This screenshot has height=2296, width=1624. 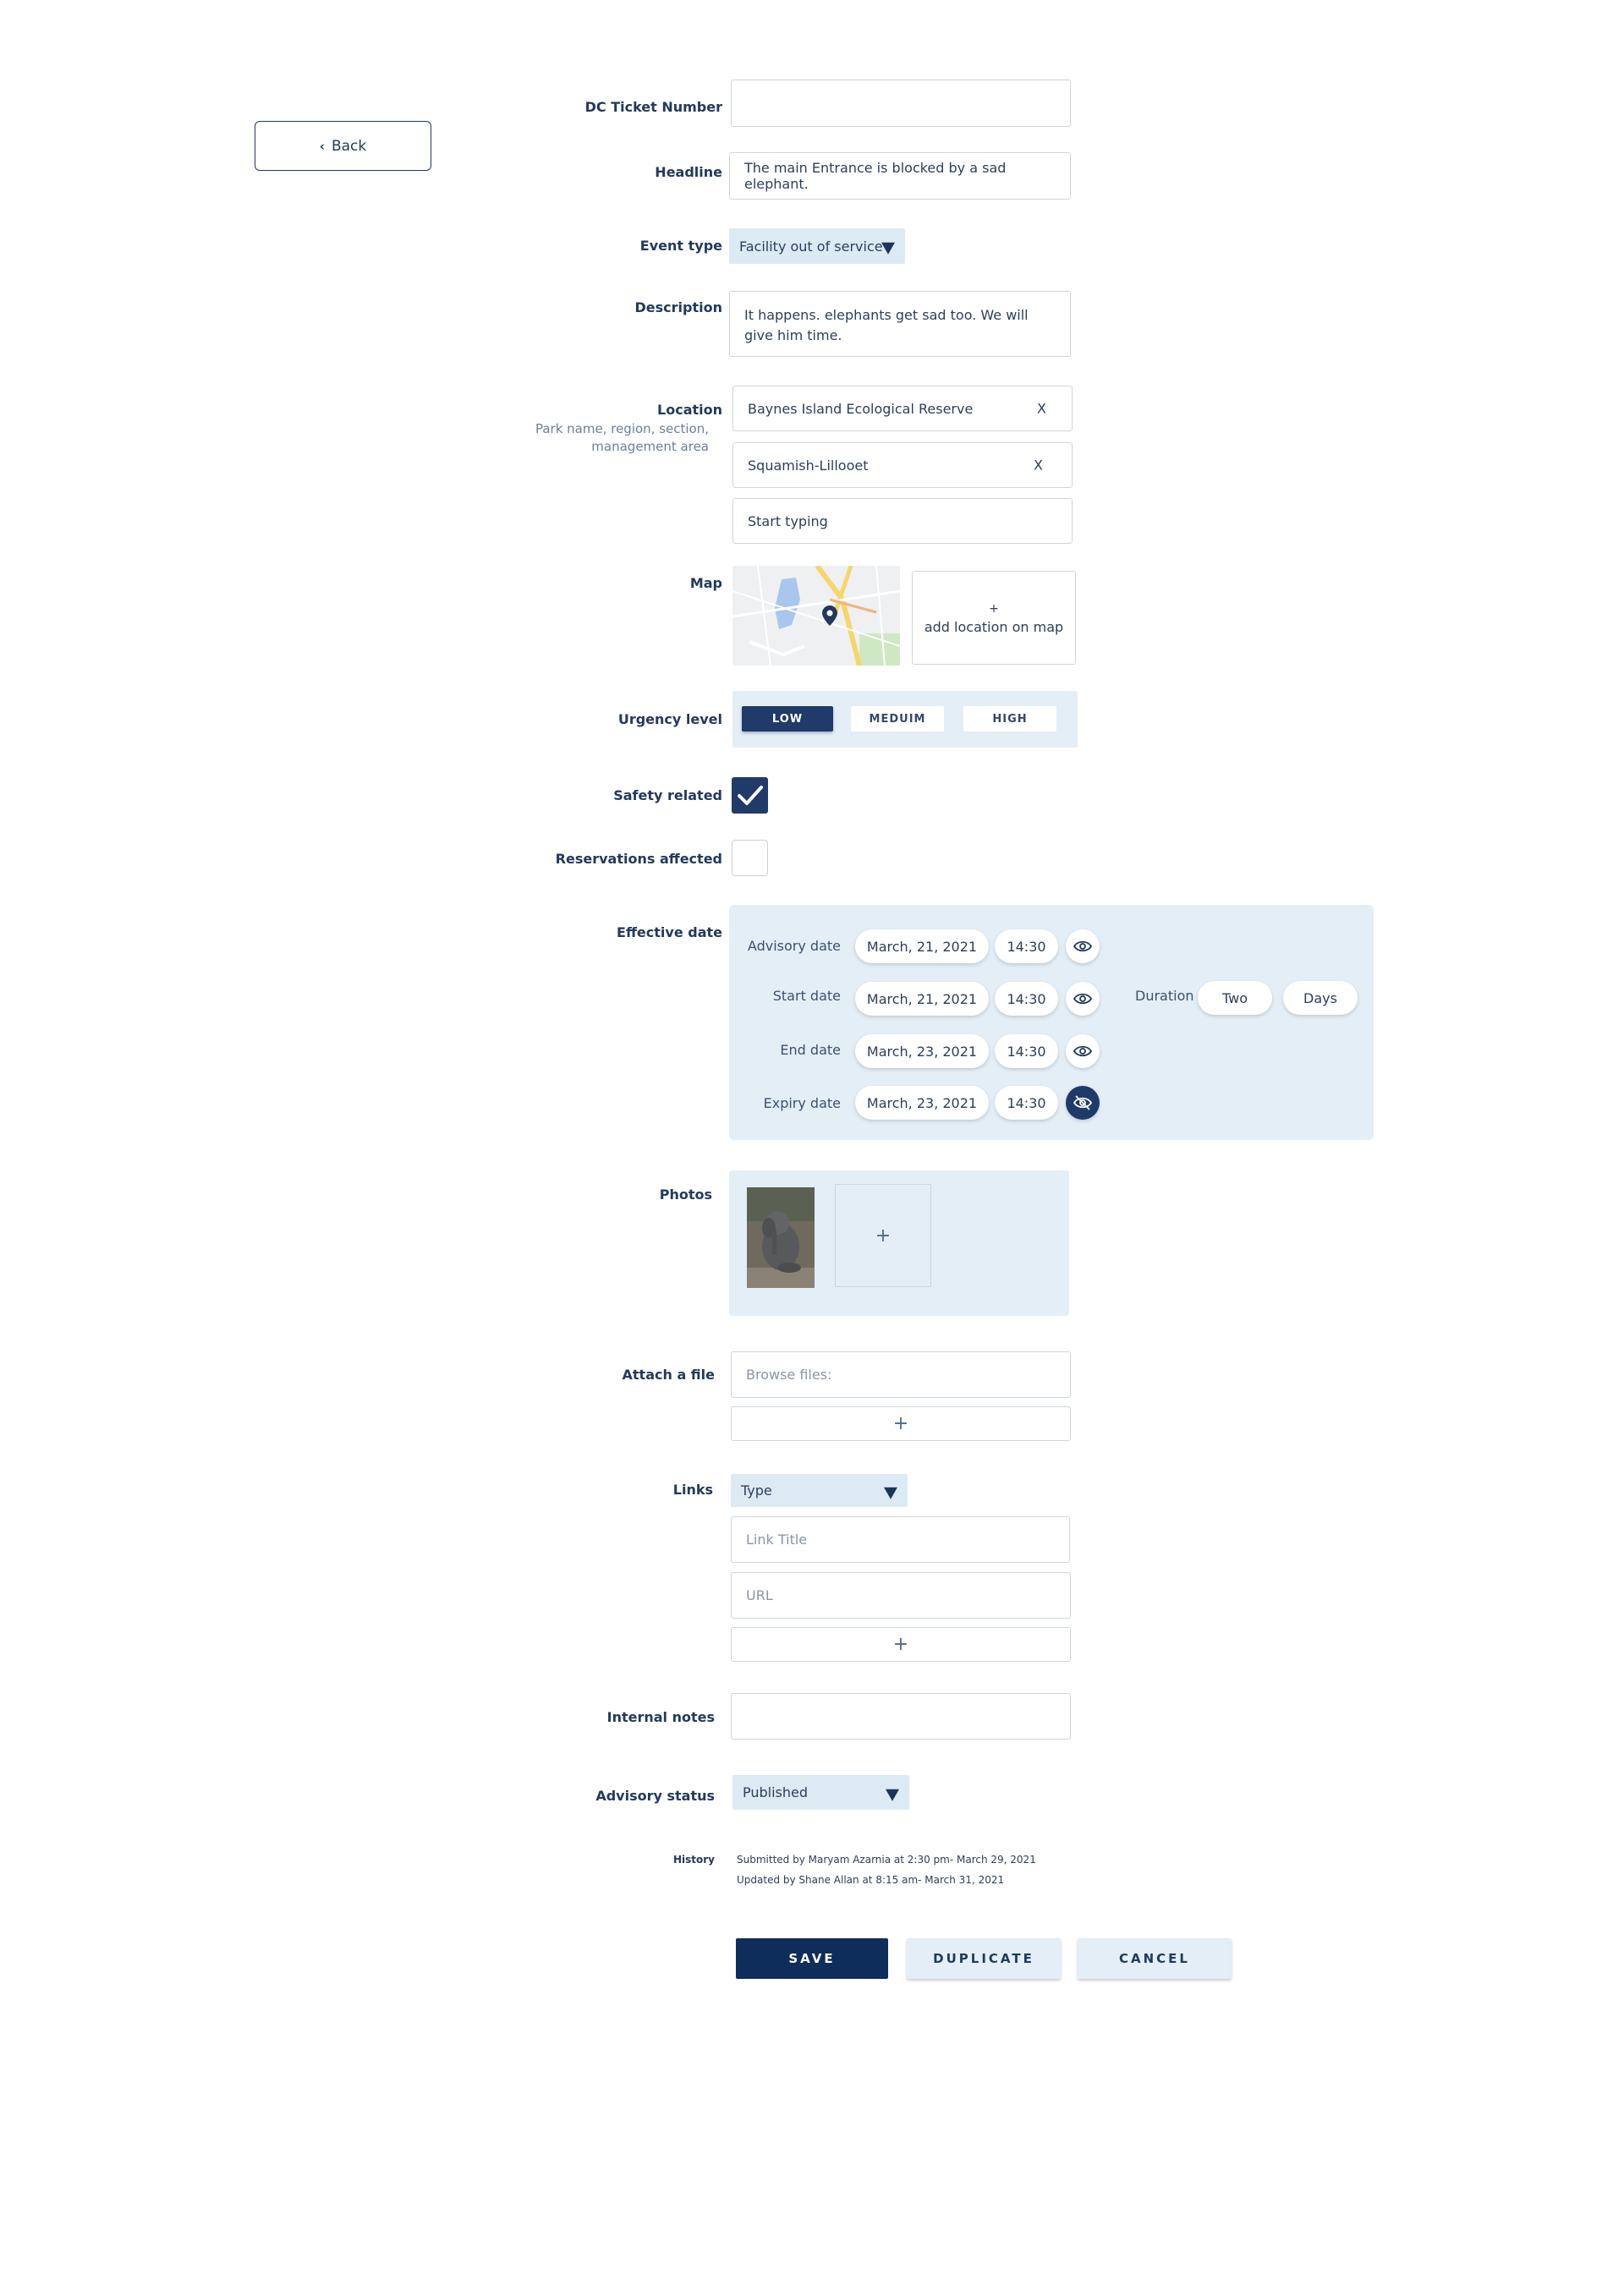 I want to click on urgency-medium-button: MEDUIM, so click(x=897, y=719).